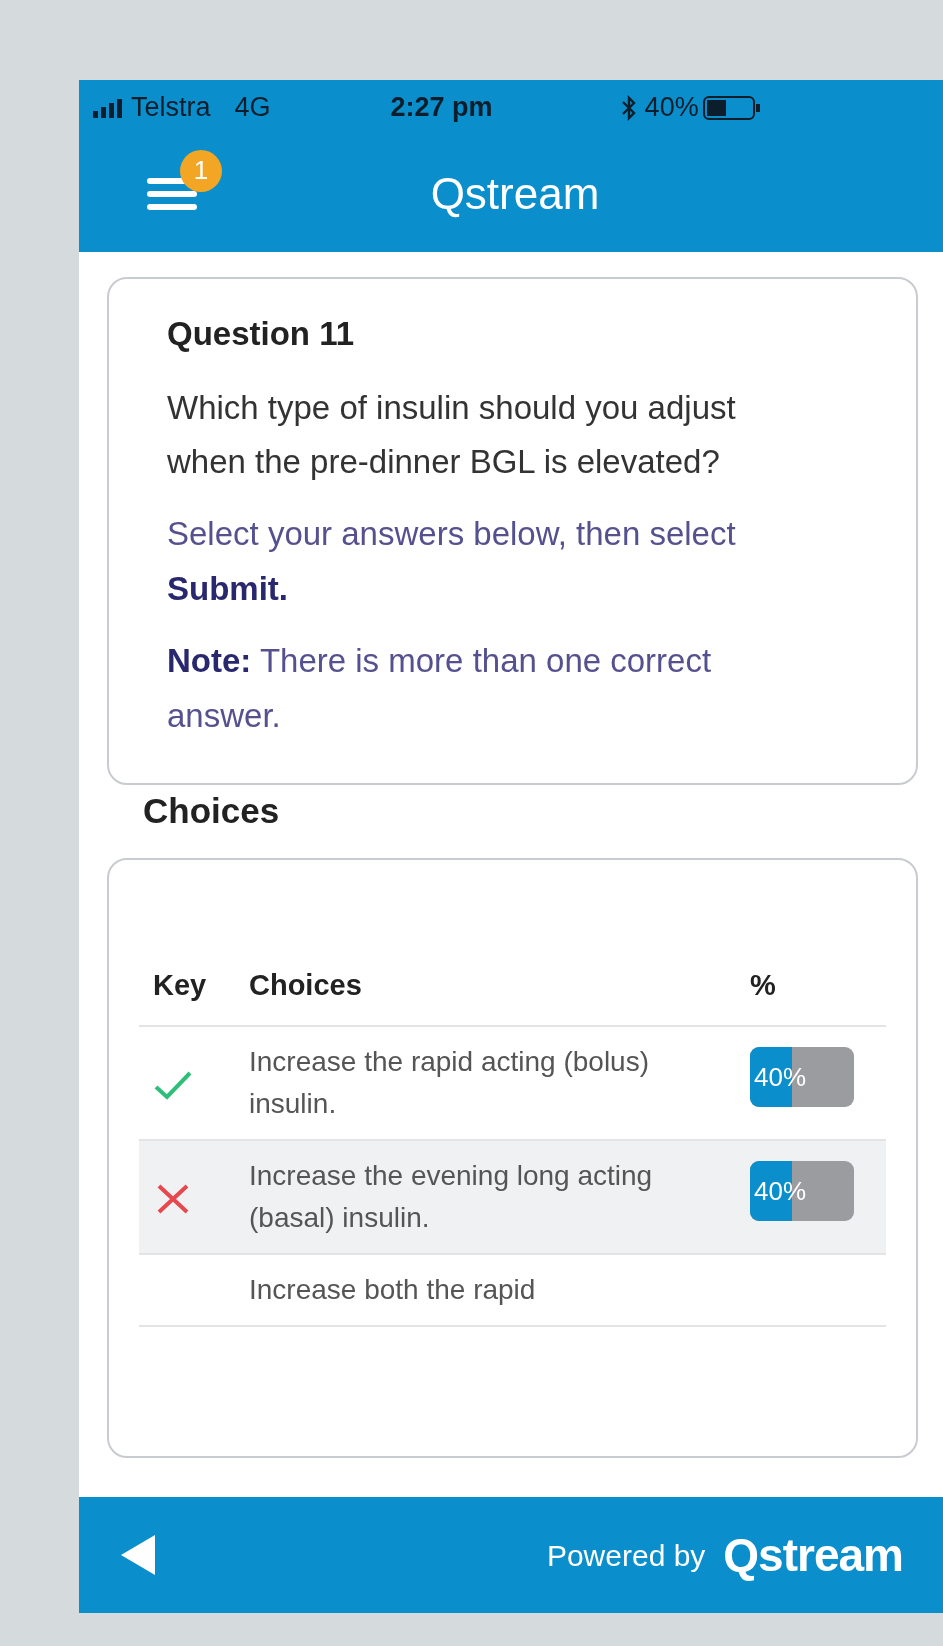 The image size is (943, 1646). Describe the element at coordinates (440, 688) in the screenshot. I see `note-text: Note: There is more than one correct answer.` at that location.